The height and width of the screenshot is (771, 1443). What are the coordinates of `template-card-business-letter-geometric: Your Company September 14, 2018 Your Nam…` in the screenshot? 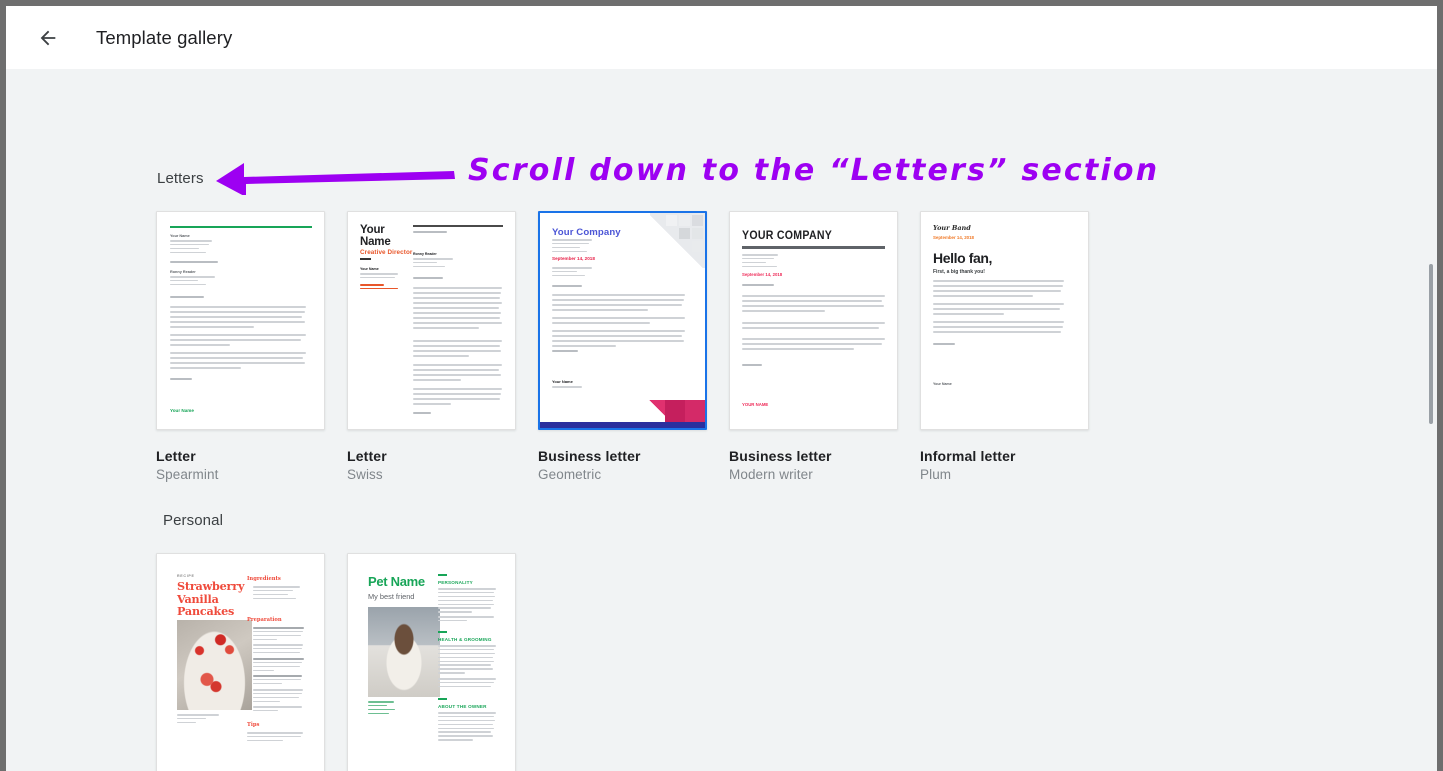 It's located at (622, 346).